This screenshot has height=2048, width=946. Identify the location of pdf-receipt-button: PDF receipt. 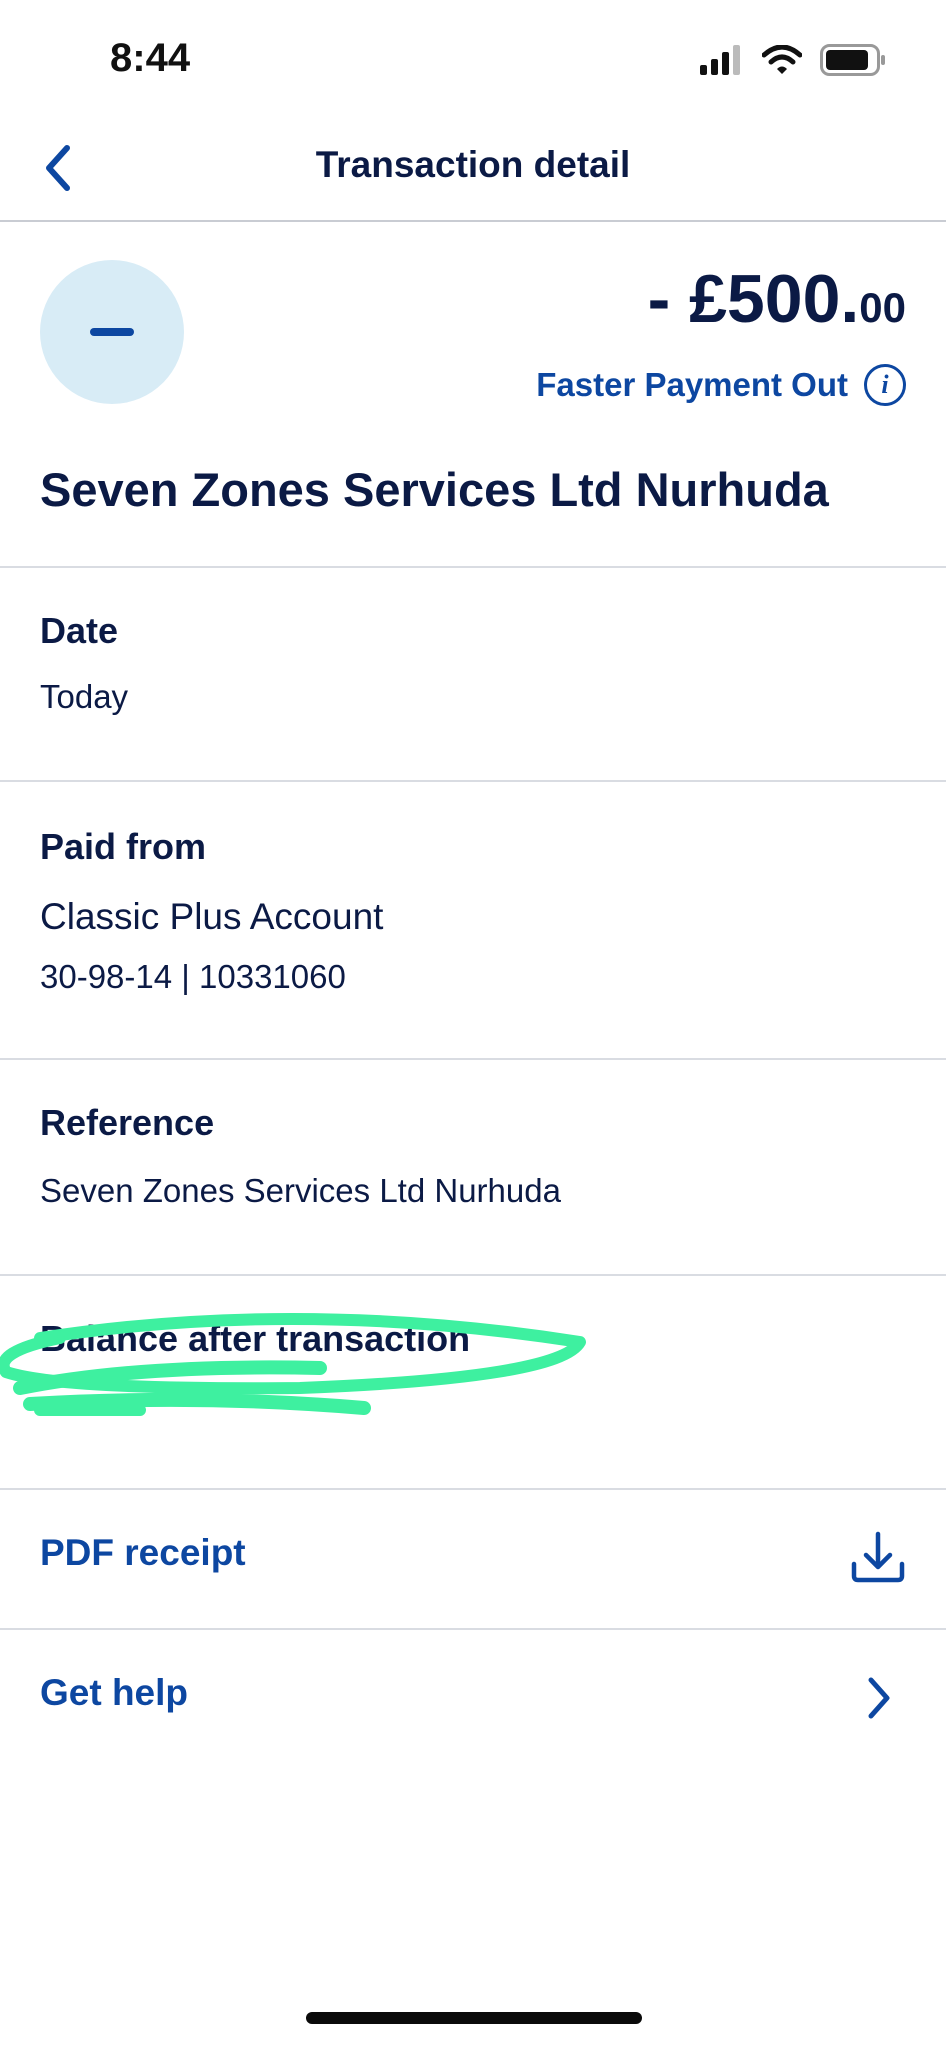
(473, 1560).